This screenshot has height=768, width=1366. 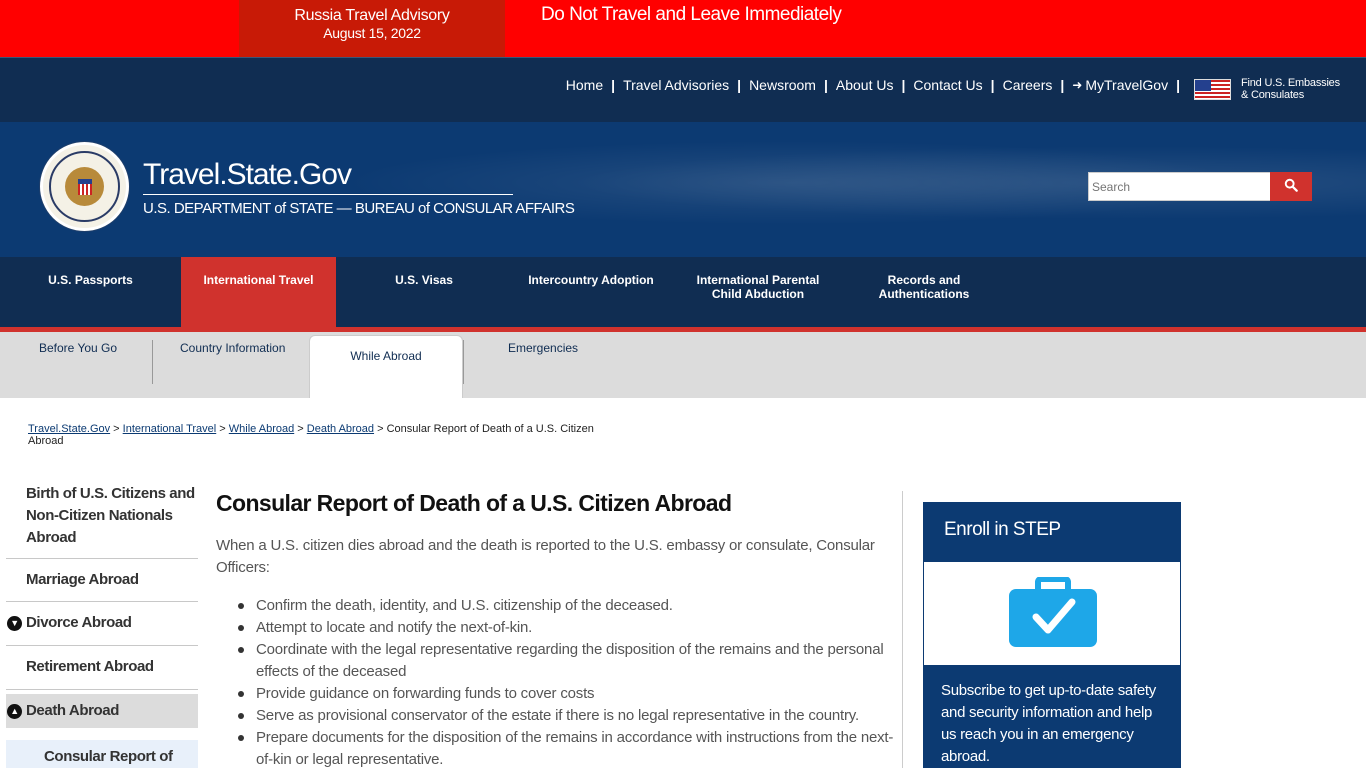 I want to click on russia-advisory-link: Russia Travel Advisory August 15, 2022, so click(x=372, y=28).